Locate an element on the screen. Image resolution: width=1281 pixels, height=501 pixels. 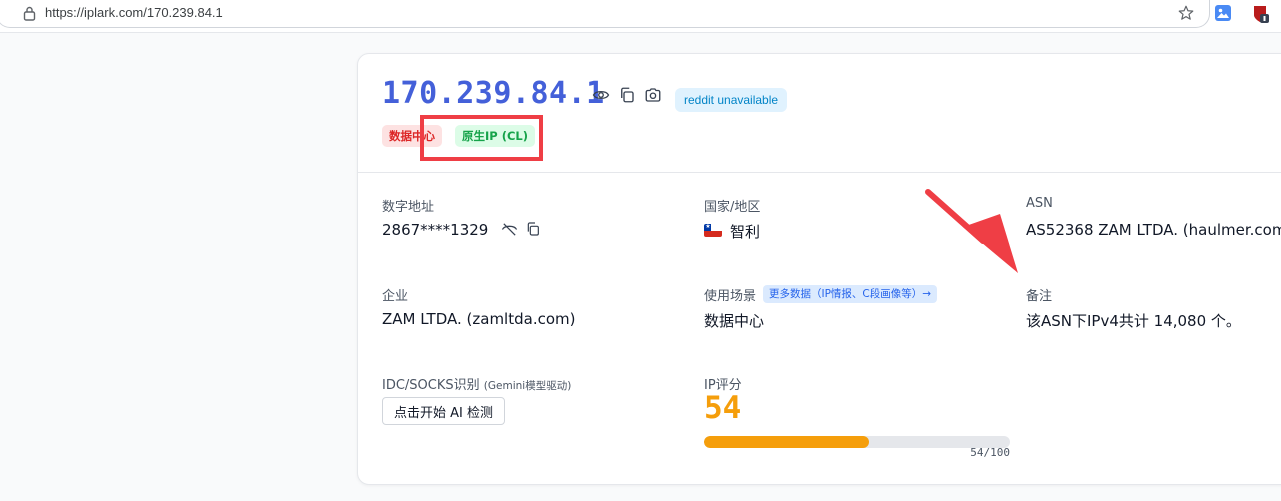
extension-shield-icon is located at coordinates (1260, 14).